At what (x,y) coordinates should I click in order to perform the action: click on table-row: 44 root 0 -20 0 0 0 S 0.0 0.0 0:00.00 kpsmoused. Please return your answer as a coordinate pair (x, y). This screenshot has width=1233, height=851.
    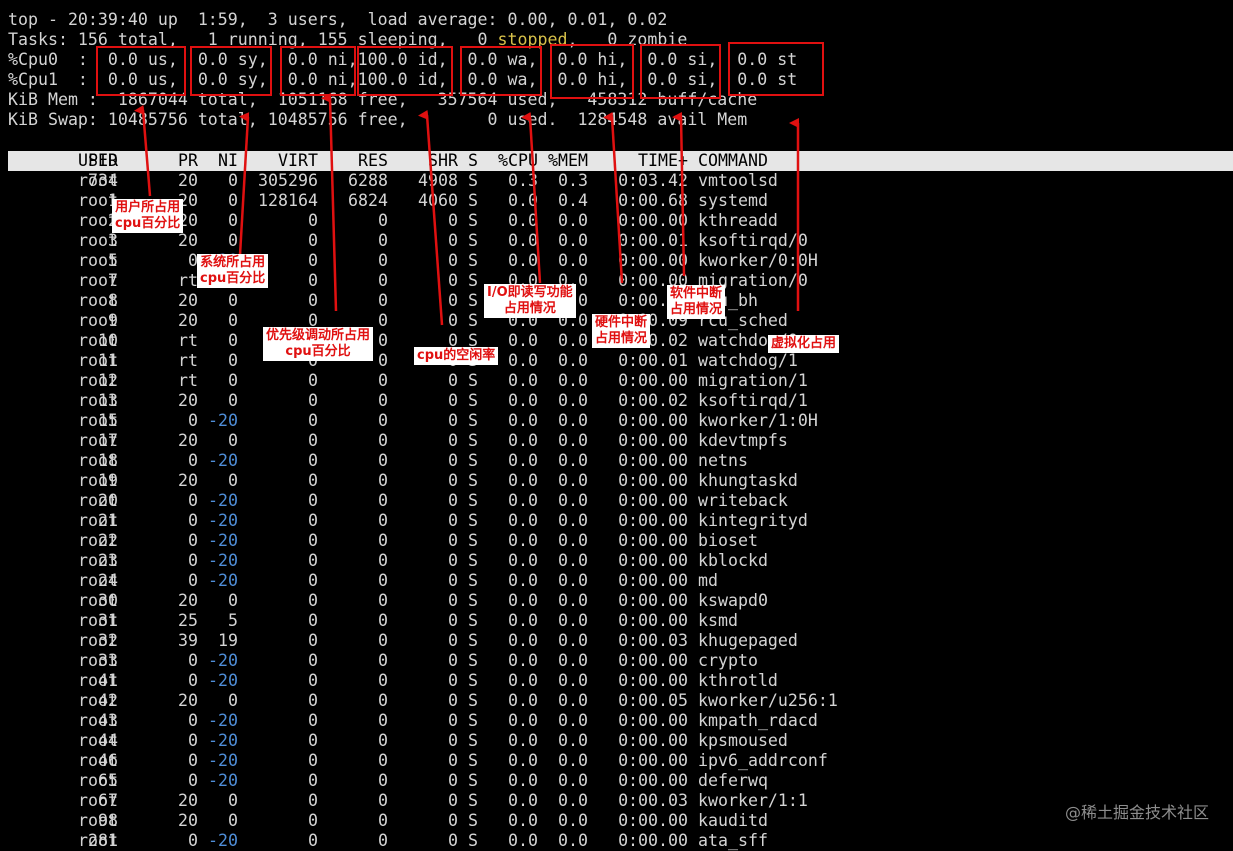
    Looking at the image, I should click on (620, 741).